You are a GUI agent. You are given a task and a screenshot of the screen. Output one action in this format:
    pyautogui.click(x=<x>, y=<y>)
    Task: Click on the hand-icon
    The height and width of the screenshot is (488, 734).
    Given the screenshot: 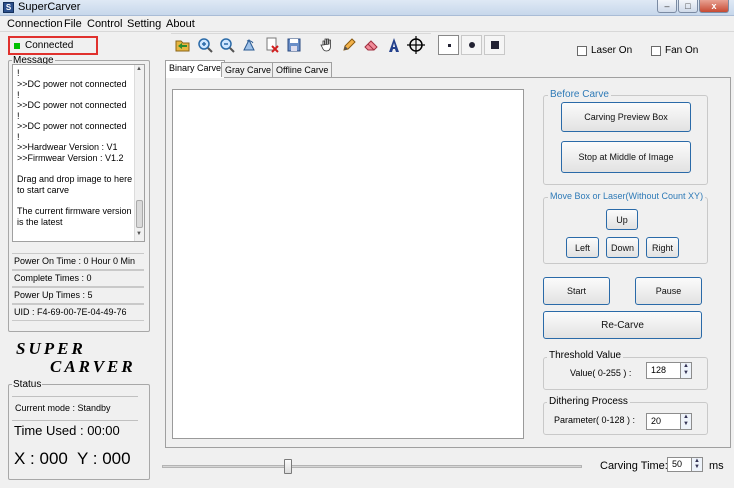 What is the action you would take?
    pyautogui.click(x=327, y=45)
    